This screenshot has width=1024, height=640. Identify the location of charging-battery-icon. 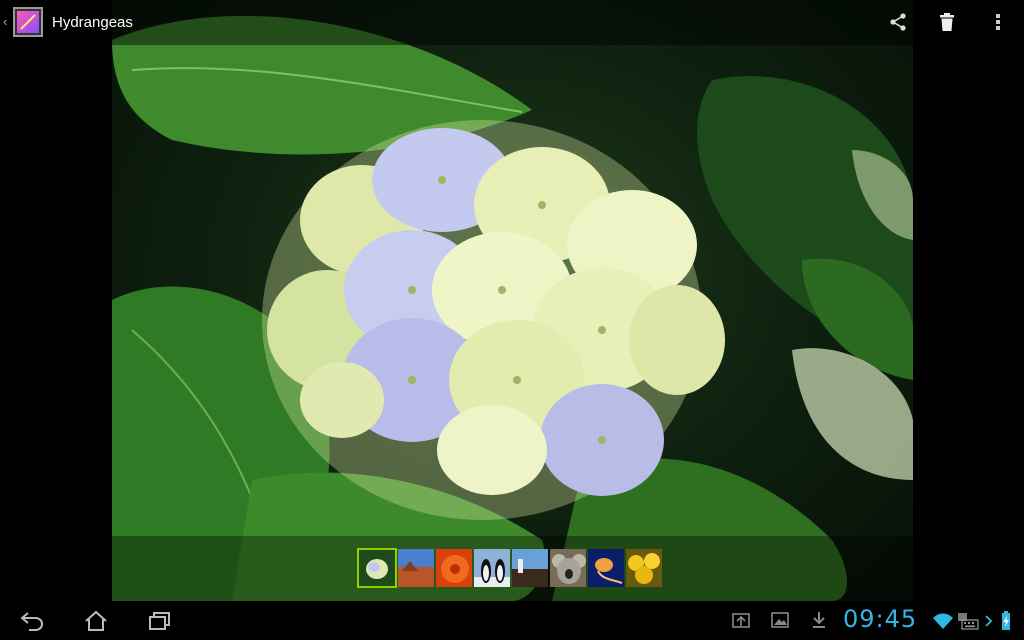
(999, 621).